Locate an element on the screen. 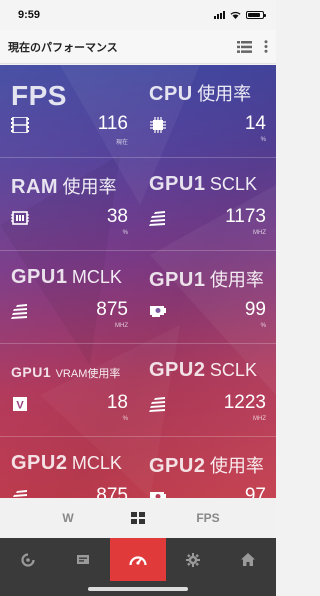 The height and width of the screenshot is (596, 320). stat-label: GPU1 使用率 is located at coordinates (206, 279).